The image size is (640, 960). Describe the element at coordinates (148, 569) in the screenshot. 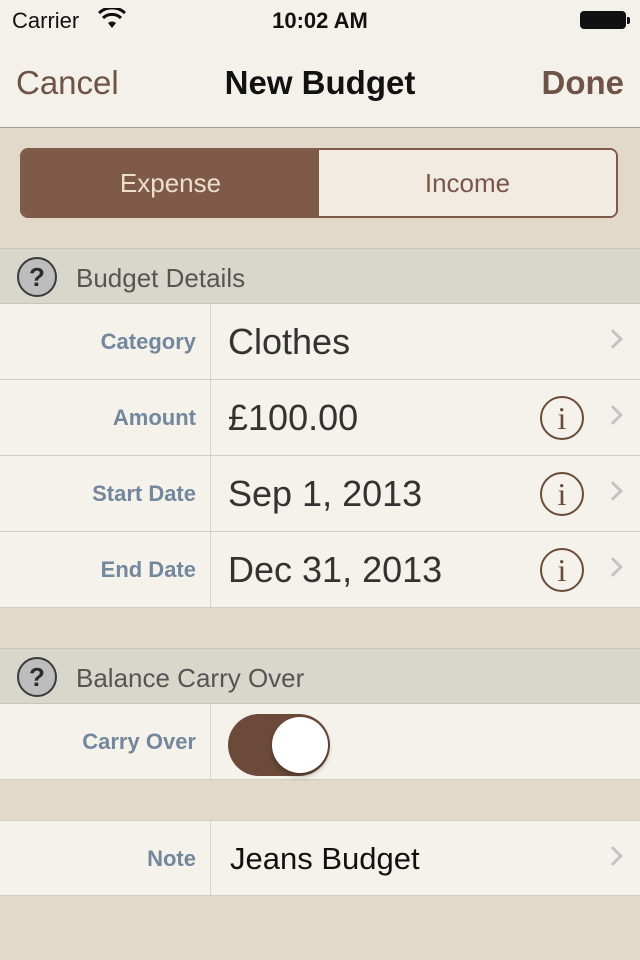

I see `row-label: End Date` at that location.